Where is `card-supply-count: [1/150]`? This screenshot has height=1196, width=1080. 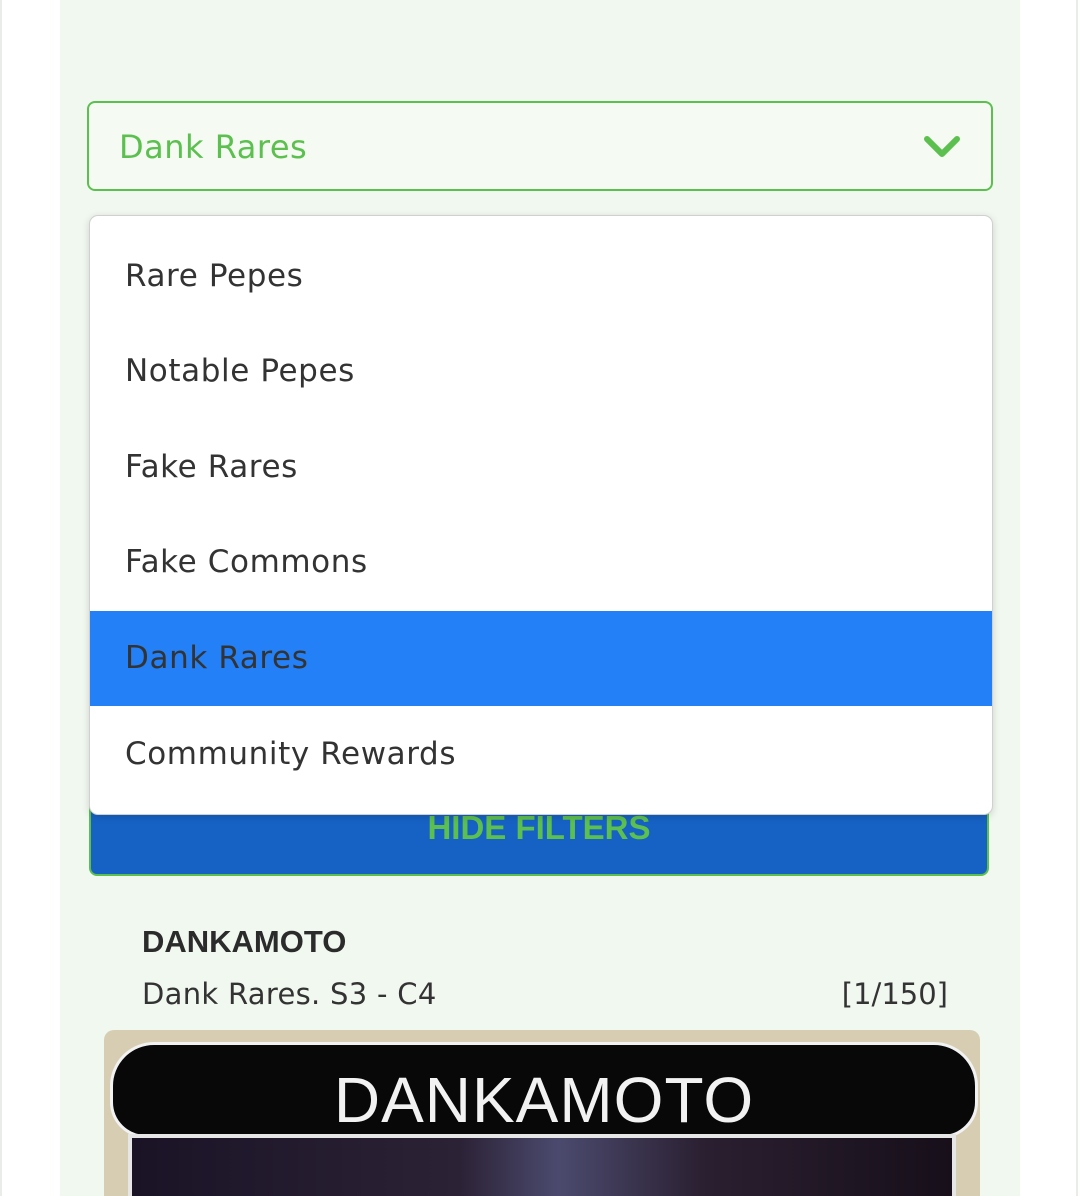 card-supply-count: [1/150] is located at coordinates (894, 994).